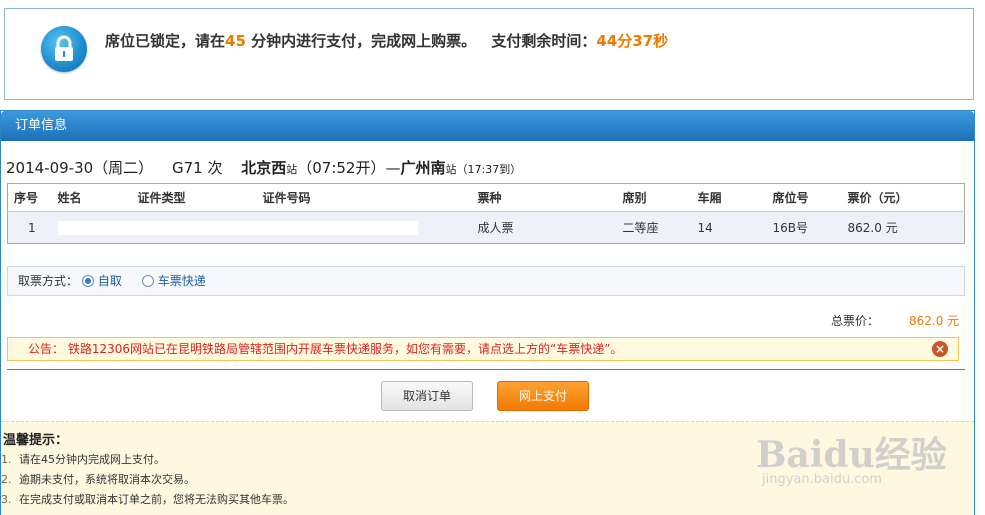 This screenshot has height=515, width=985. Describe the element at coordinates (632, 41) in the screenshot. I see `remain-time: 44分37秒` at that location.